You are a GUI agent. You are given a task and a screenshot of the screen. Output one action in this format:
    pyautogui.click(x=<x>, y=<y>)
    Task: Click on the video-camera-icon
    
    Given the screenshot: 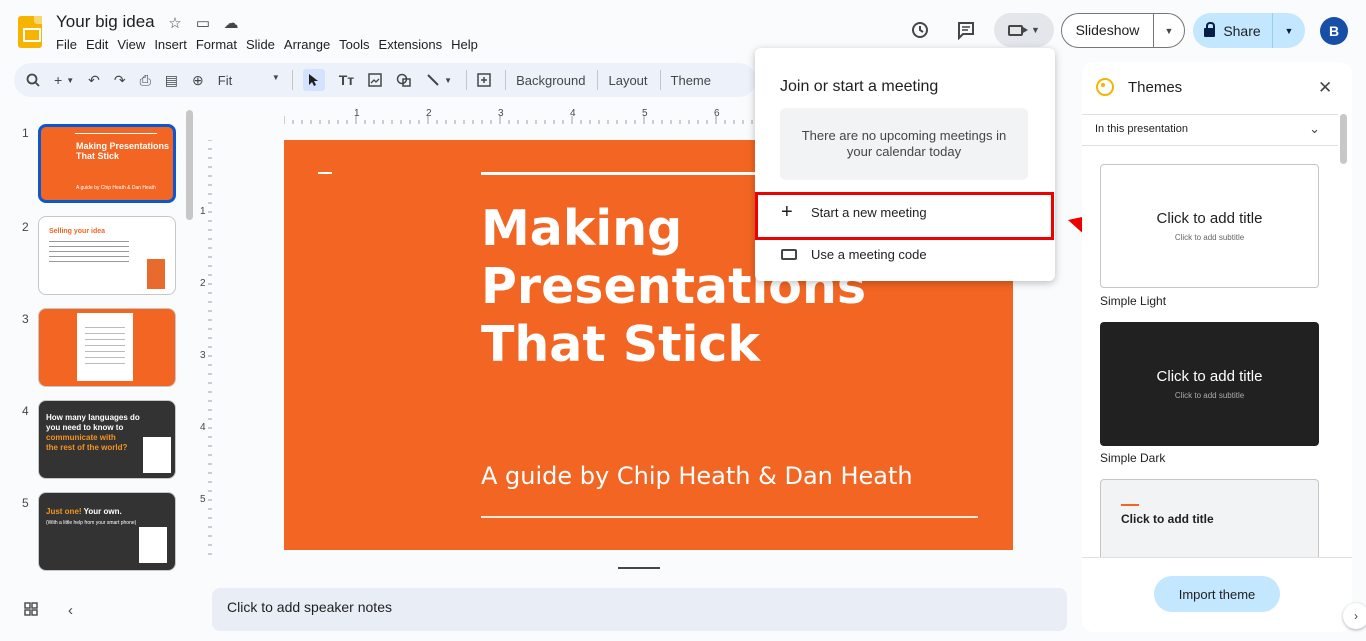 What is the action you would take?
    pyautogui.click(x=1018, y=30)
    